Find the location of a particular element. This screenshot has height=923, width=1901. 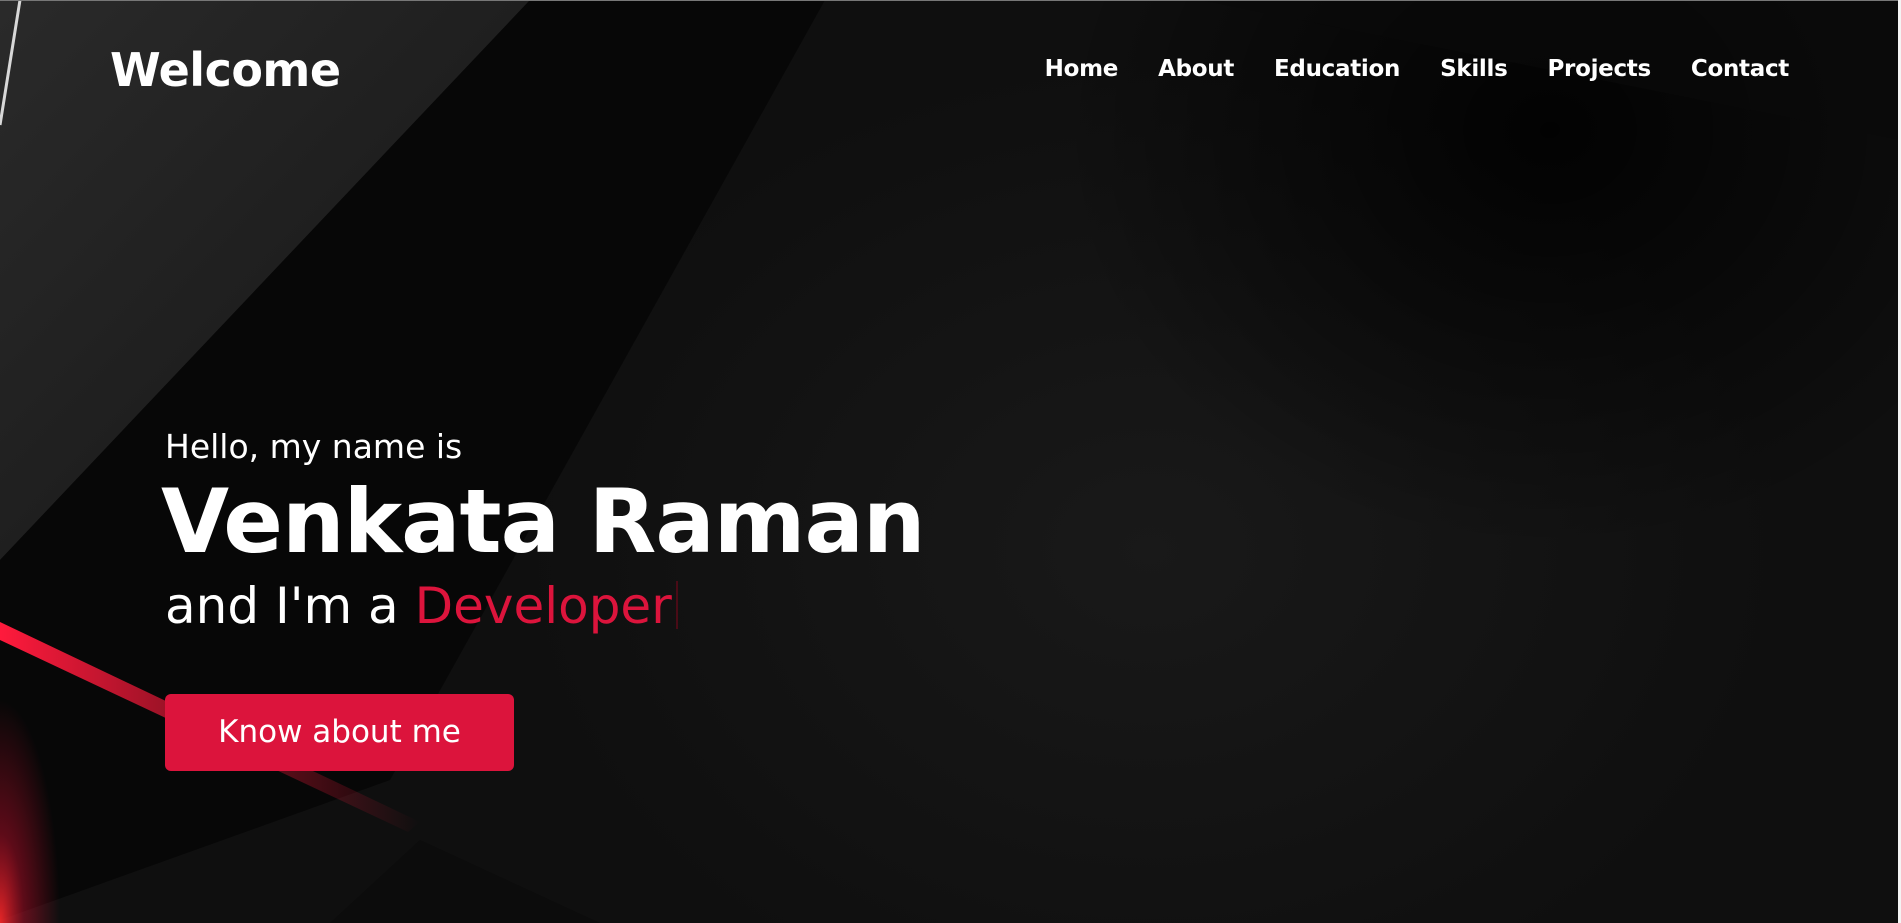

hero-name: Venkata Raman is located at coordinates (543, 521).